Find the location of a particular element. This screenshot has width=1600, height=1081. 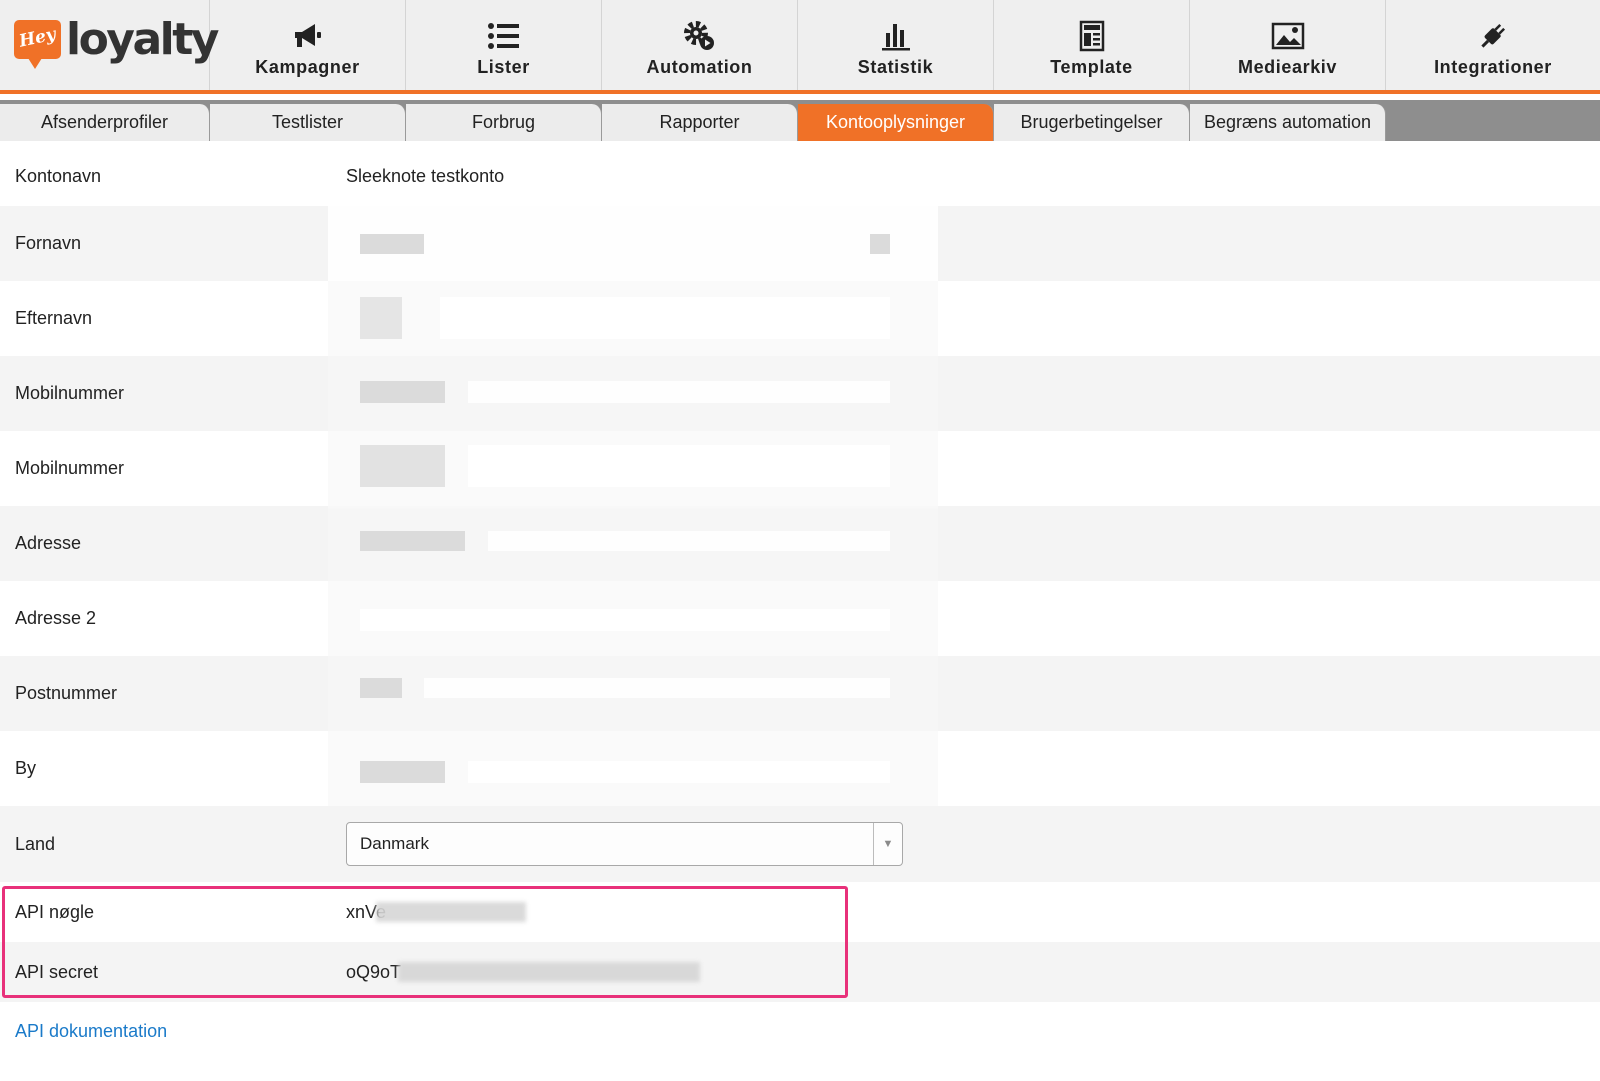

nav-template: Template is located at coordinates (1092, 45).